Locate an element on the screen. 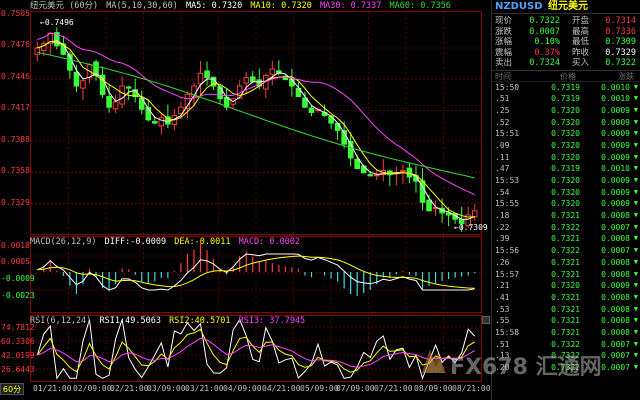  macd-y-label: -0.0009 is located at coordinates (18, 278).